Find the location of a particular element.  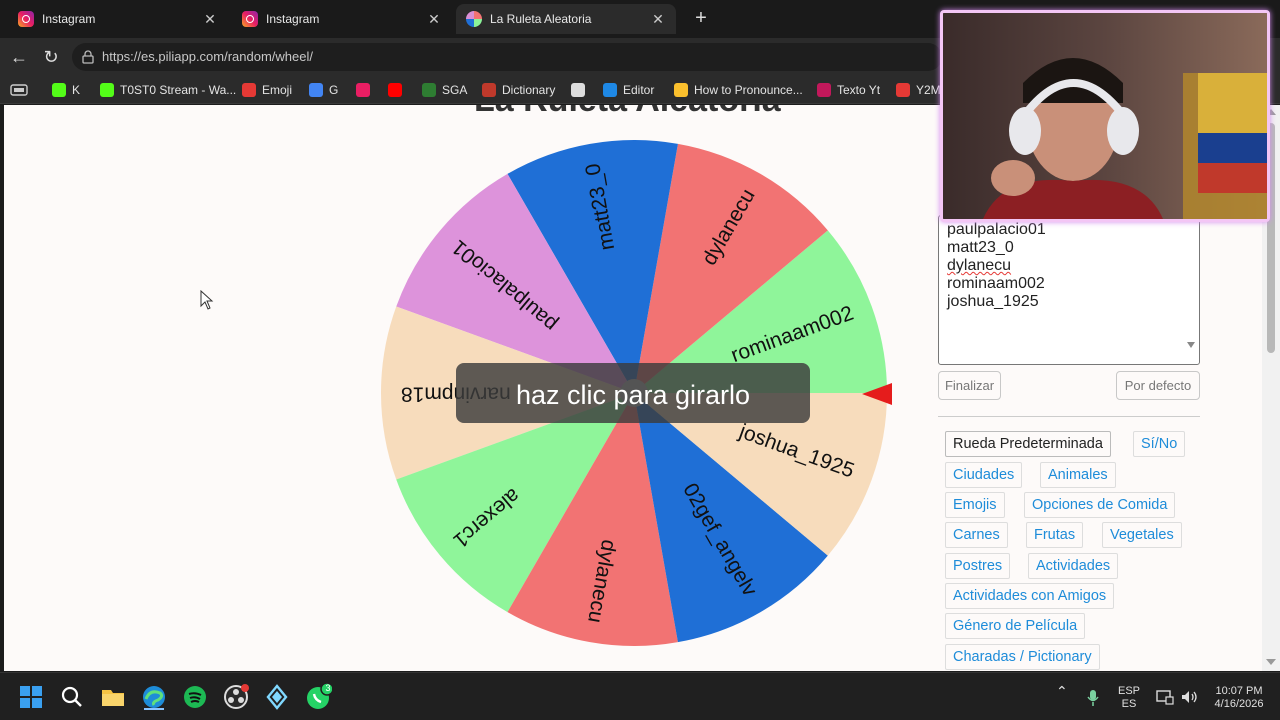

tab-instagram-1: Instagram ✕ is located at coordinates (118, 19).